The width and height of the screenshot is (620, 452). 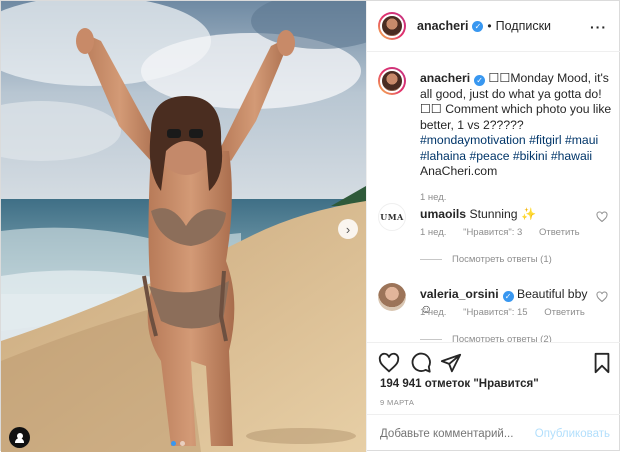 I want to click on carousel-indicator, so click(x=178, y=443).